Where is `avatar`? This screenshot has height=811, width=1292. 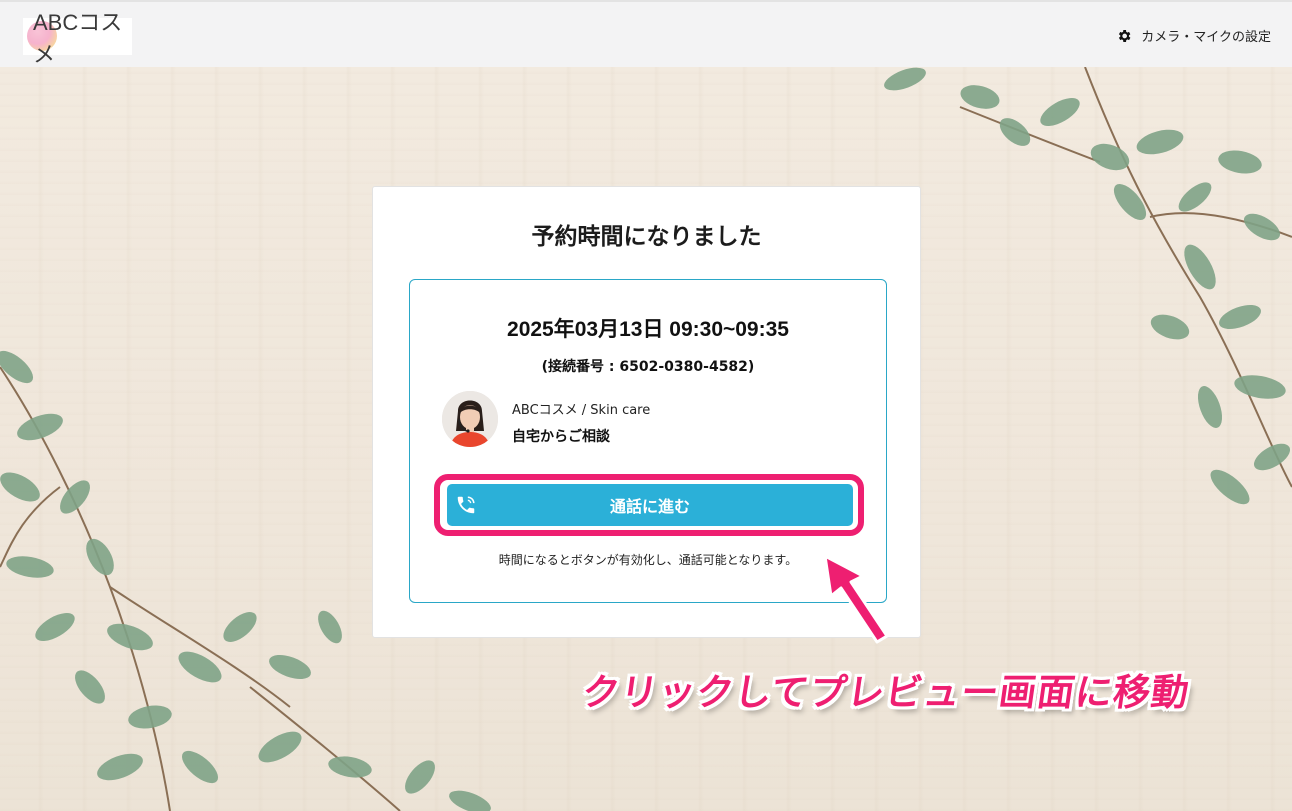
avatar is located at coordinates (470, 419).